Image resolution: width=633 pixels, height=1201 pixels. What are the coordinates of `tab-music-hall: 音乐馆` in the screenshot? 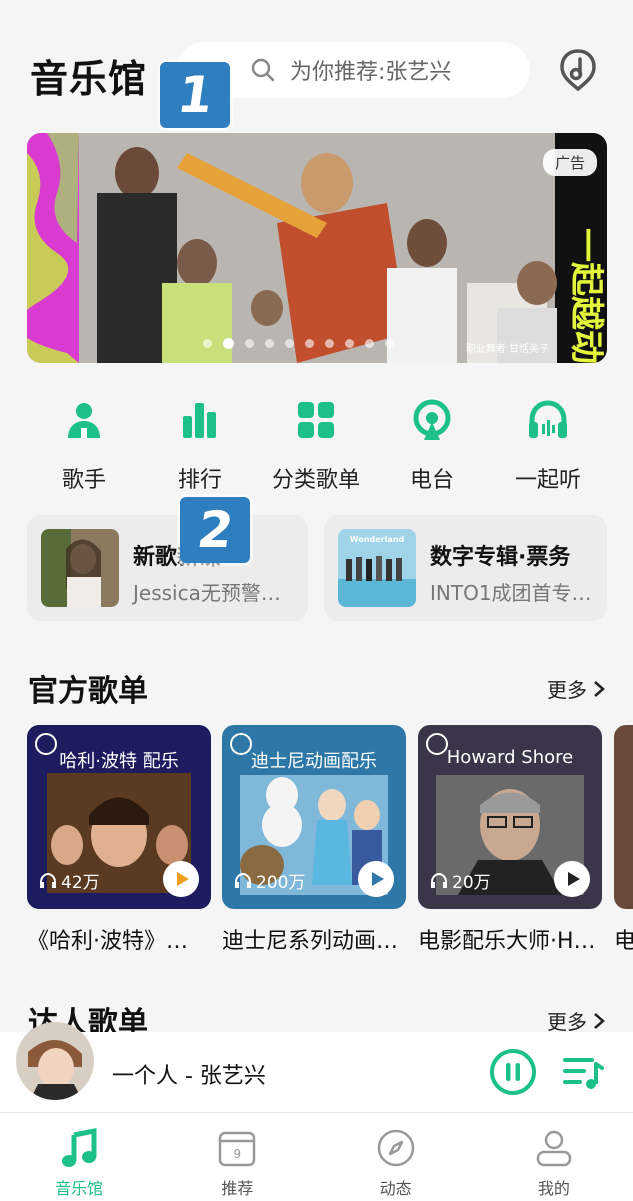 It's located at (79, 1157).